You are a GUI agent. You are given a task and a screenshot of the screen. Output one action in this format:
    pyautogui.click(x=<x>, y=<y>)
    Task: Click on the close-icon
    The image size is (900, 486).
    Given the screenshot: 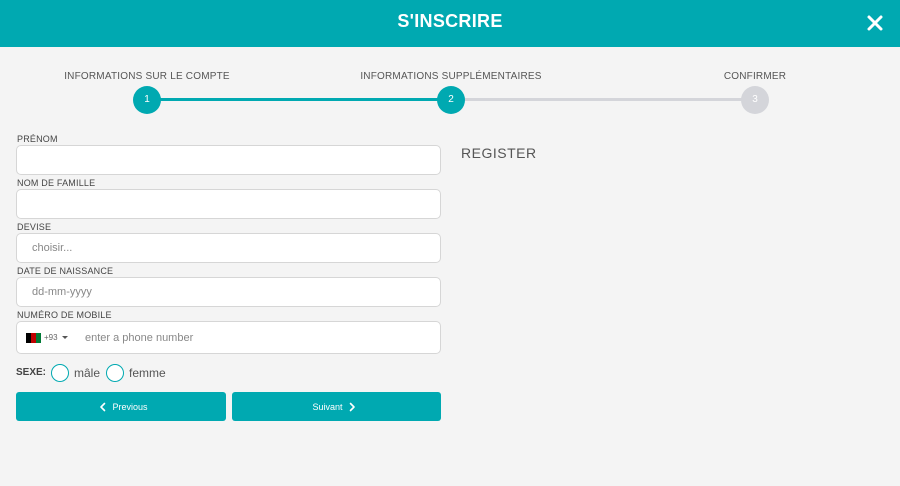 What is the action you would take?
    pyautogui.click(x=875, y=23)
    